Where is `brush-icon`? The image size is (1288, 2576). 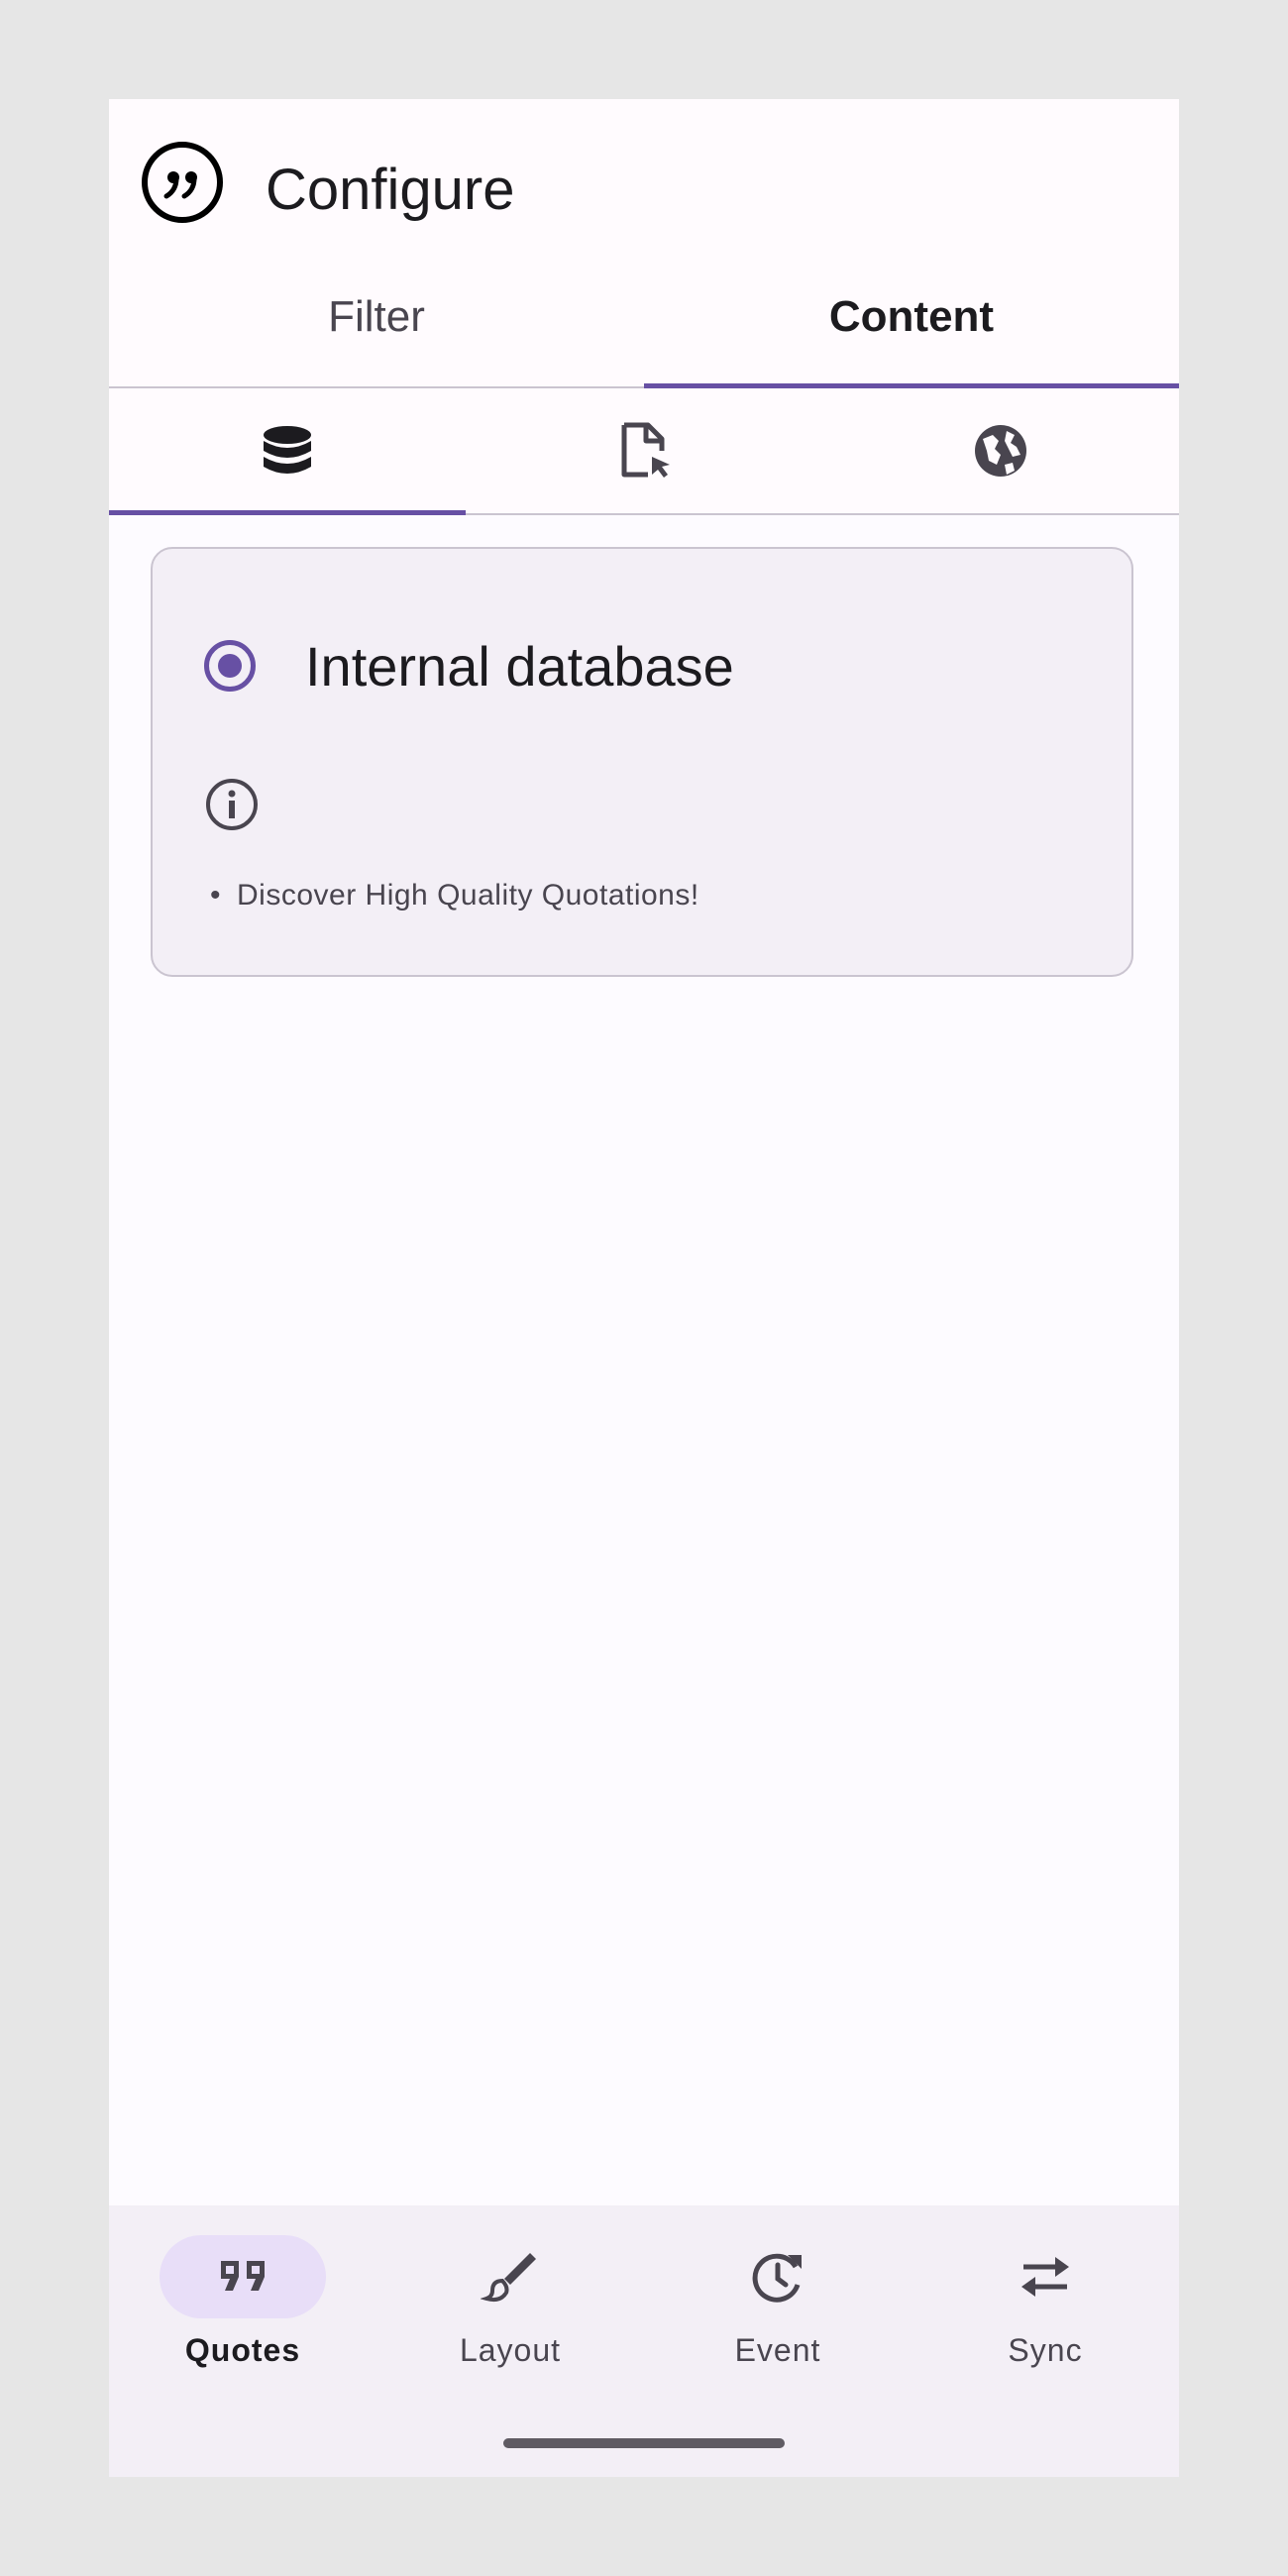 brush-icon is located at coordinates (509, 2278).